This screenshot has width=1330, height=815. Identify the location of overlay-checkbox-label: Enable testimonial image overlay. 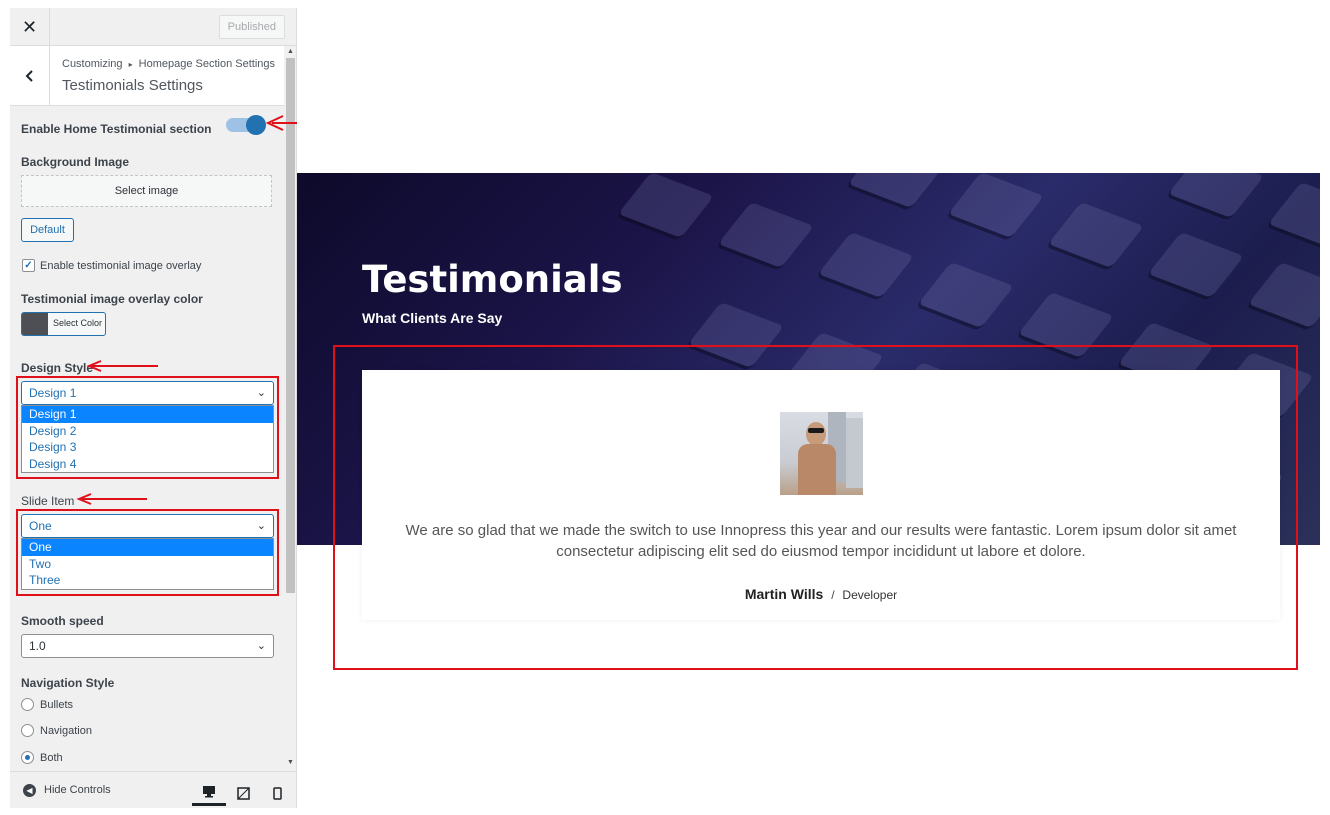
(121, 266).